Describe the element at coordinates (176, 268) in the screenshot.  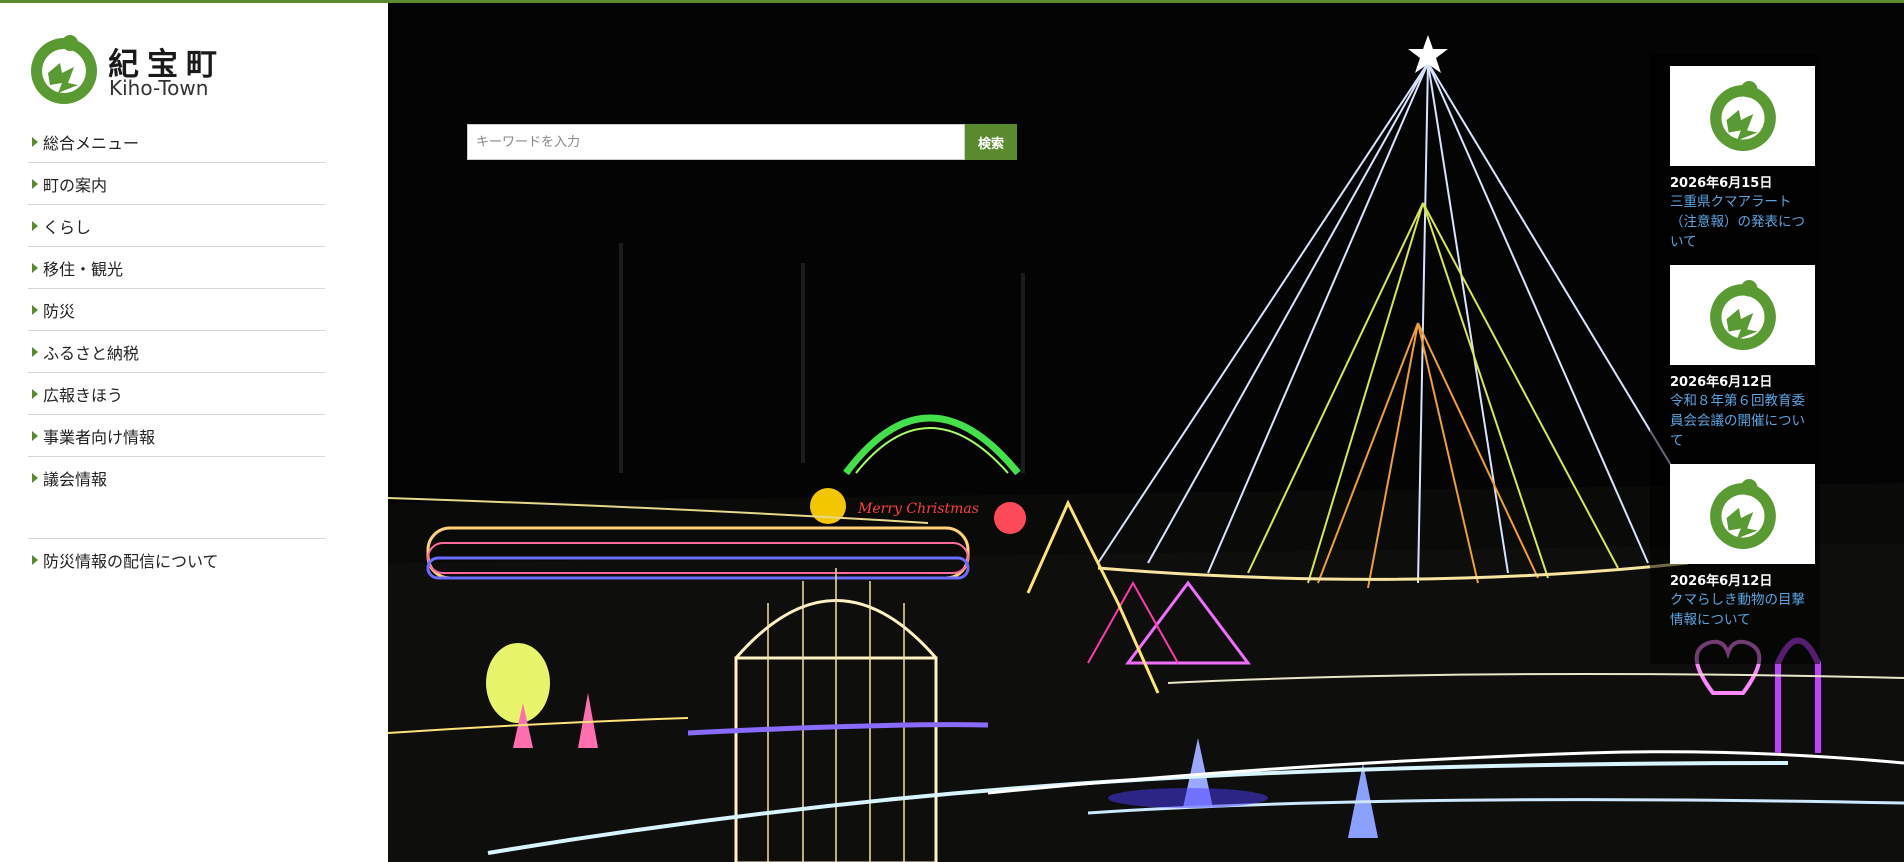
I see `nav-item-migration-tourism: 移住・観光` at that location.